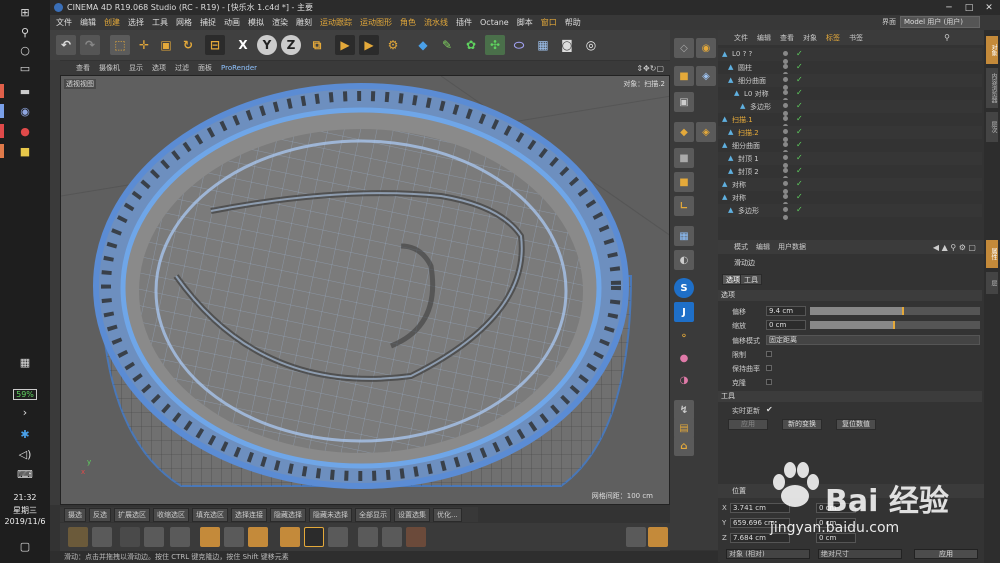 The width and height of the screenshot is (1000, 563). What do you see at coordinates (684, 410) in the screenshot?
I see `palette-icon-12: ↯` at bounding box center [684, 410].